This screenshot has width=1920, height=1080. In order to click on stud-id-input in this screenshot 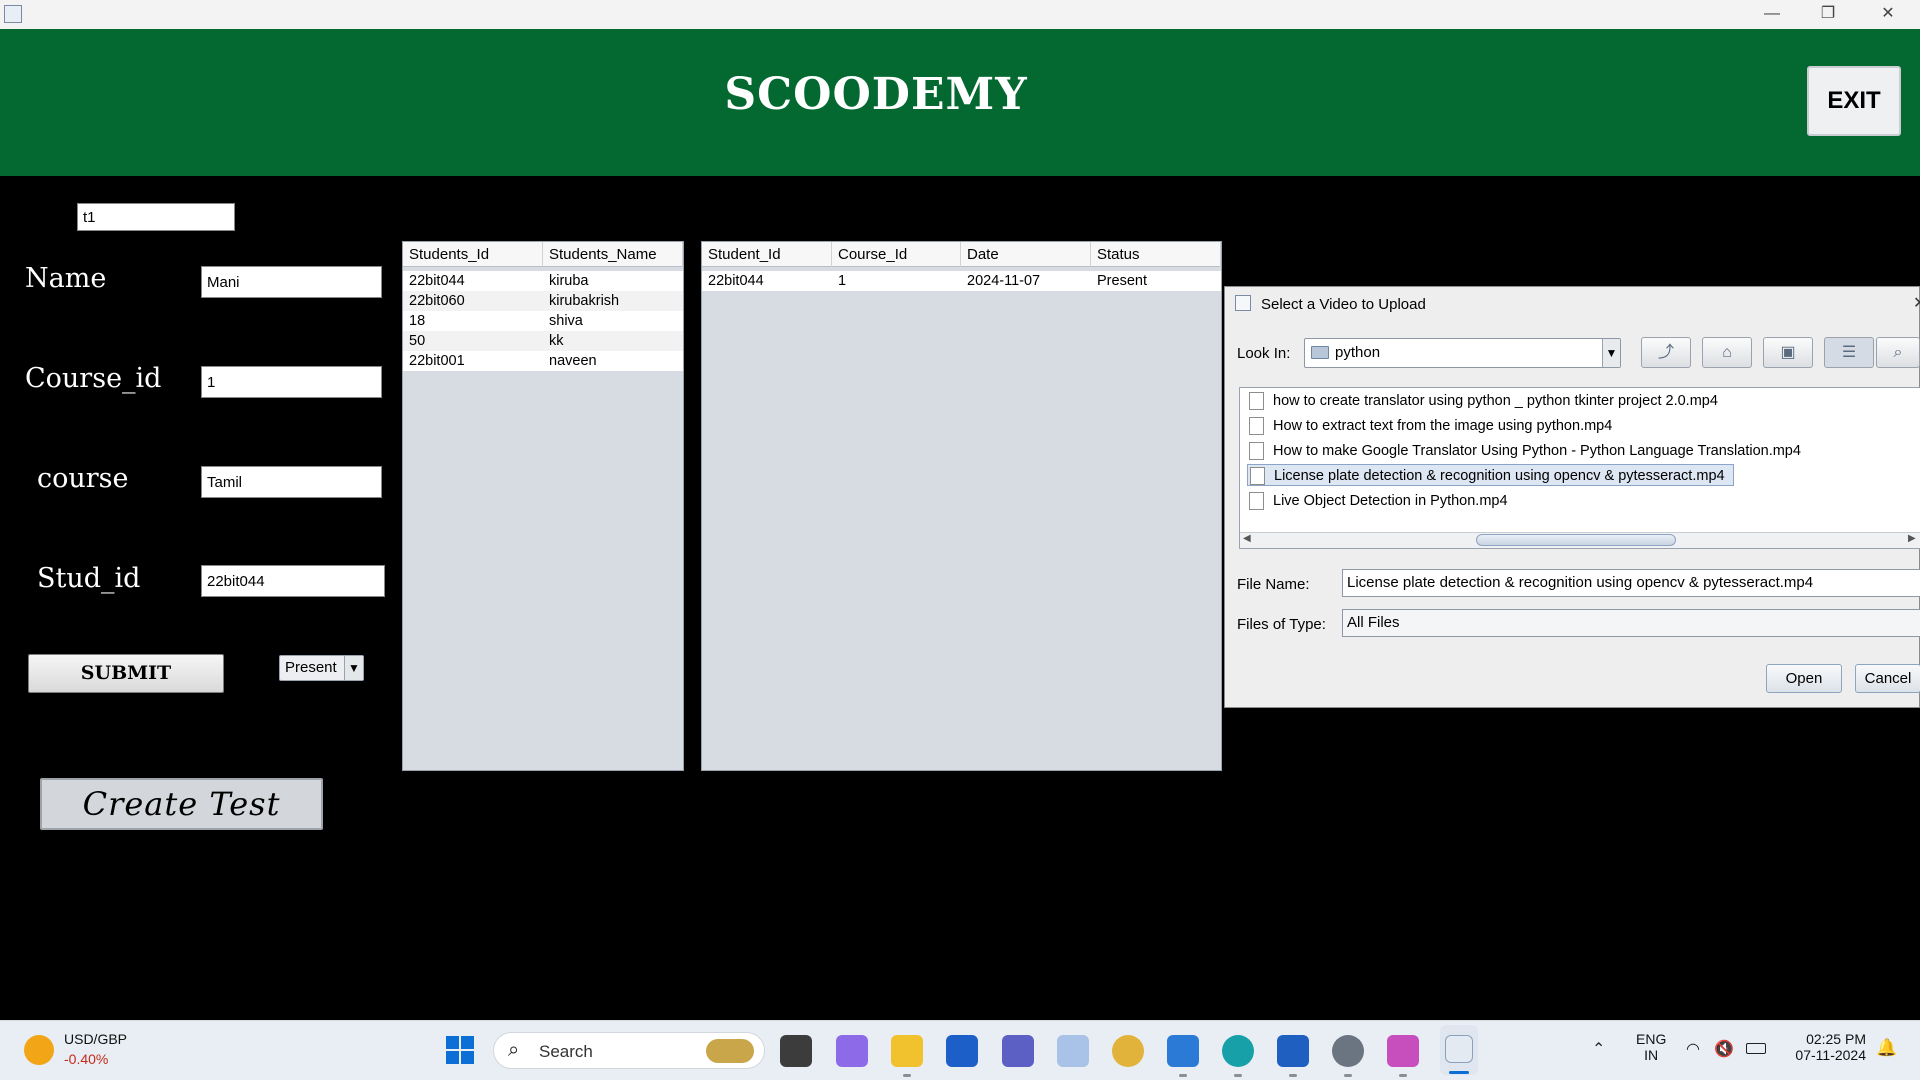, I will do `click(293, 581)`.